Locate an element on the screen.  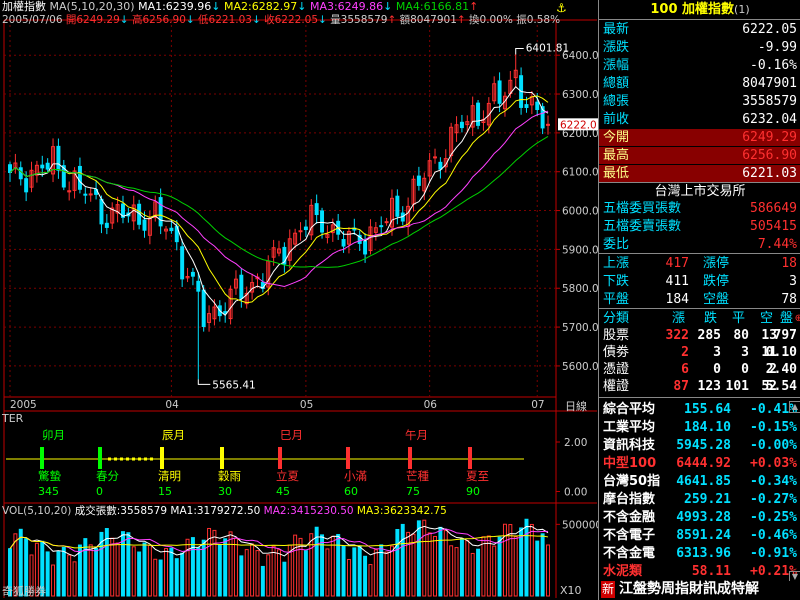
news-ticker: 新 江盤勢周指財訊成特解 is located at coordinates (699, 589).